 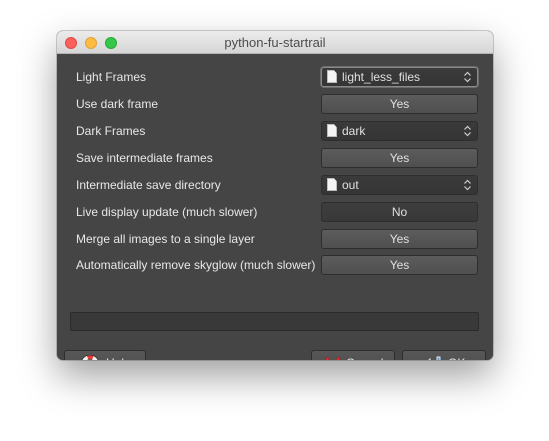 I want to click on dark-frames-label: Dark Frames, so click(x=111, y=131).